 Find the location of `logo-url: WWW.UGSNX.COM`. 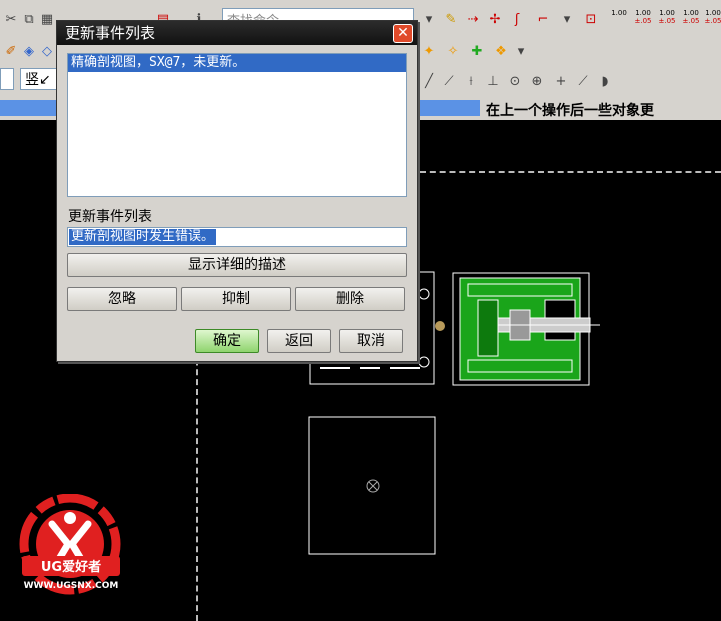

logo-url: WWW.UGSNX.COM is located at coordinates (71, 586).